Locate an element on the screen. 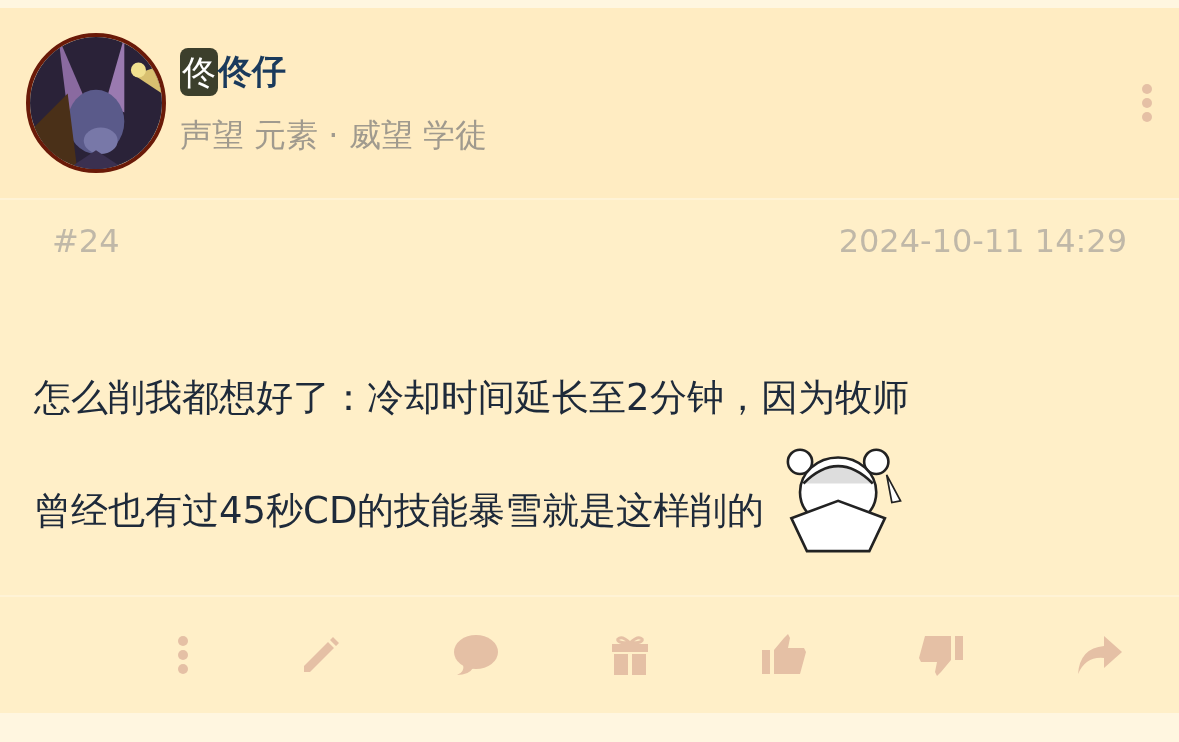 This screenshot has height=742, width=1179. user-badge: 佟 is located at coordinates (199, 72).